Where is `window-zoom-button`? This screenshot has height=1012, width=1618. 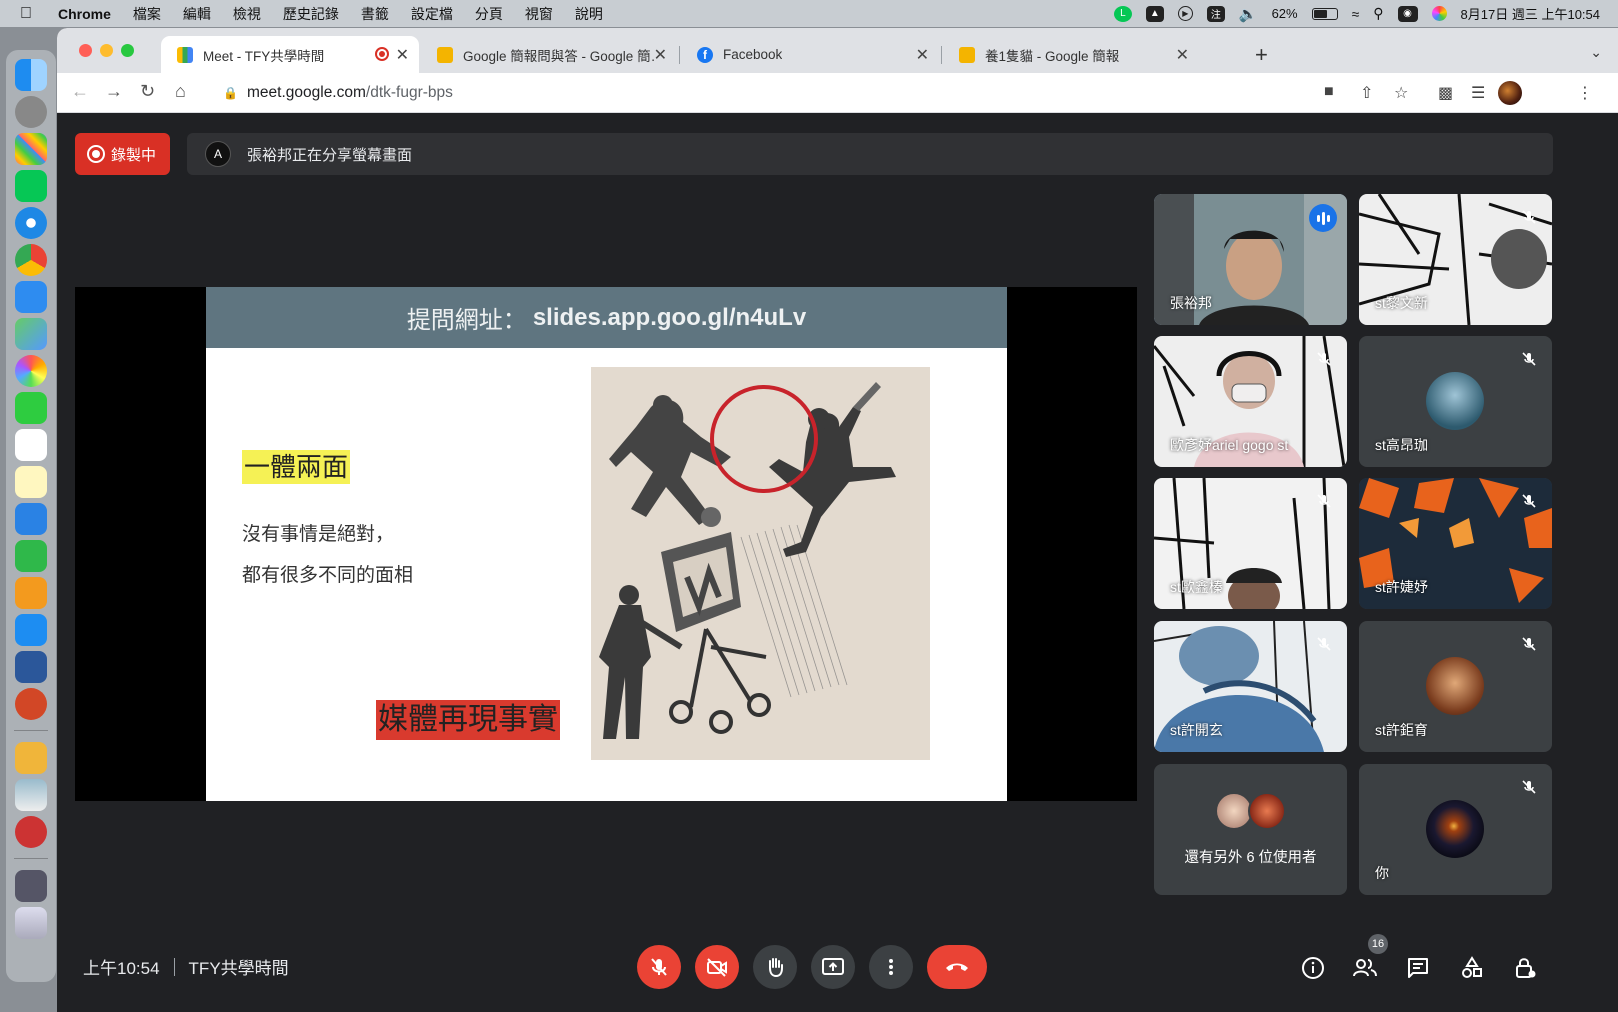 window-zoom-button is located at coordinates (127, 50).